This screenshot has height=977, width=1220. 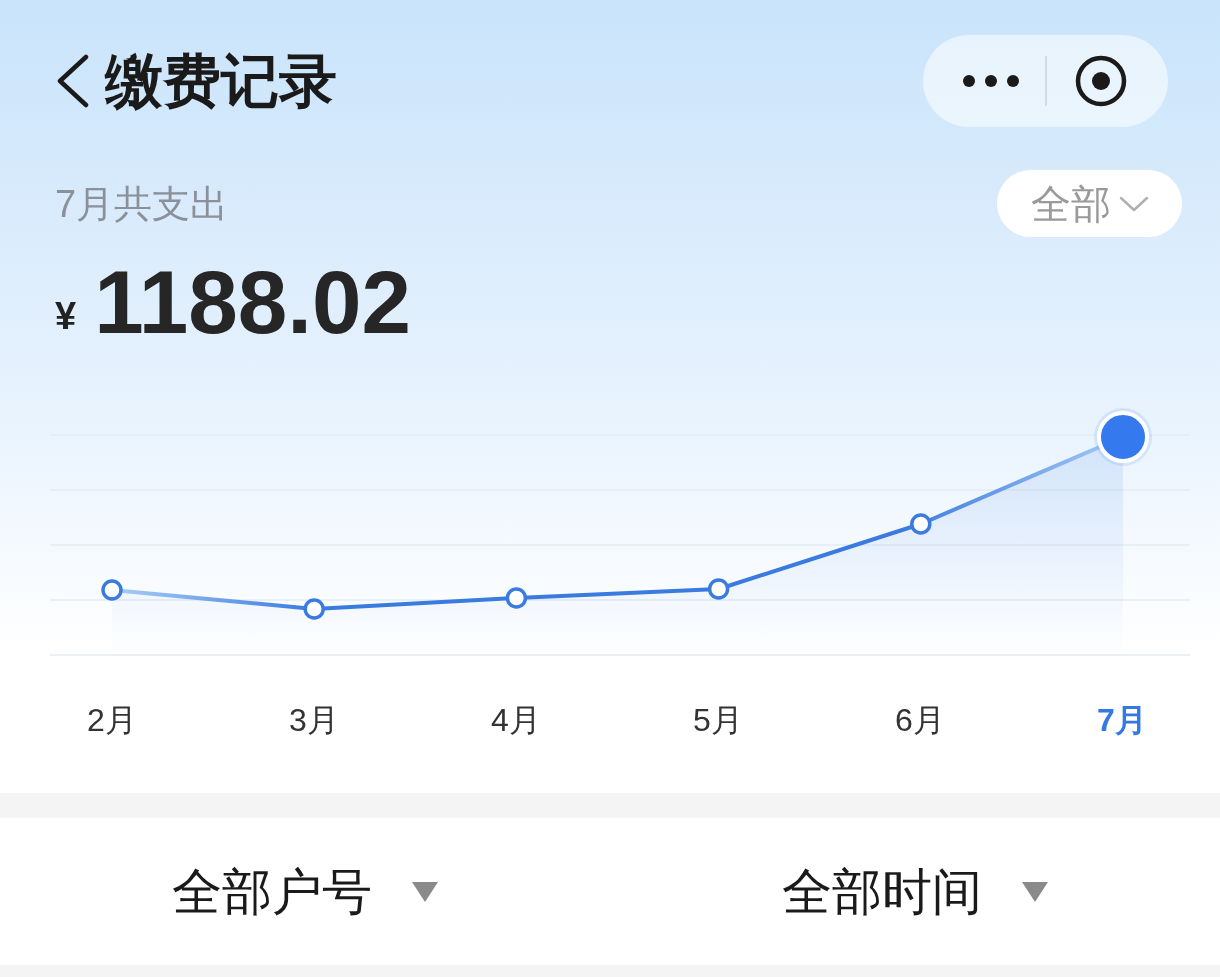 I want to click on month-label: 7月, so click(x=1122, y=720).